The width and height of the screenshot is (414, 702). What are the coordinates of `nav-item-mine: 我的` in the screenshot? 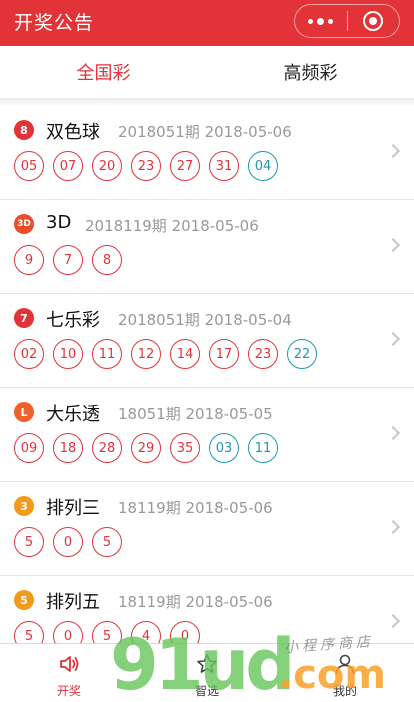 It's located at (345, 673).